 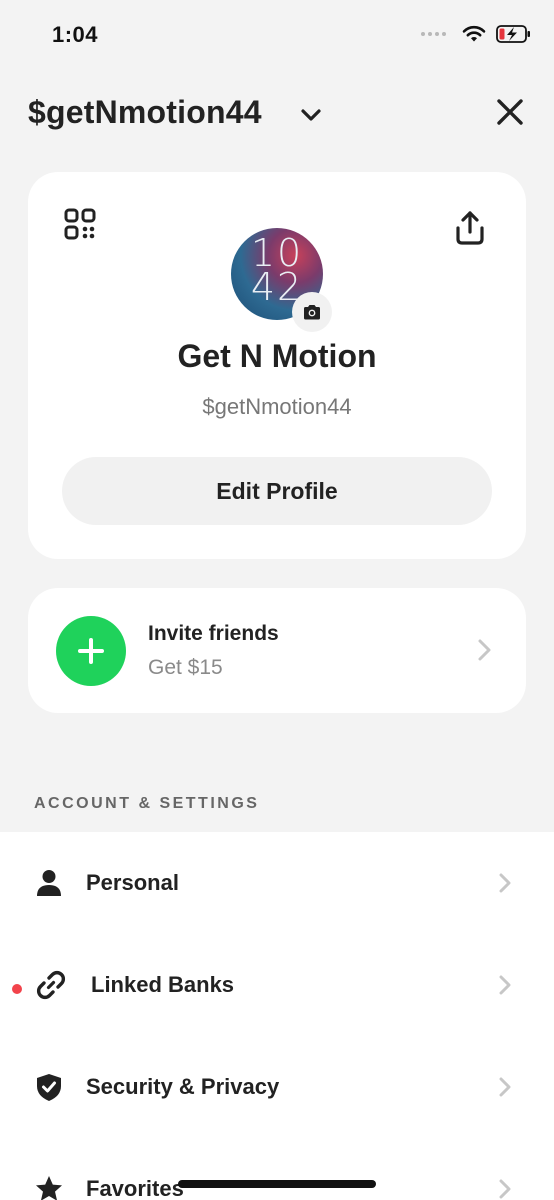 What do you see at coordinates (132, 882) in the screenshot?
I see `settings-item-label: Personal` at bounding box center [132, 882].